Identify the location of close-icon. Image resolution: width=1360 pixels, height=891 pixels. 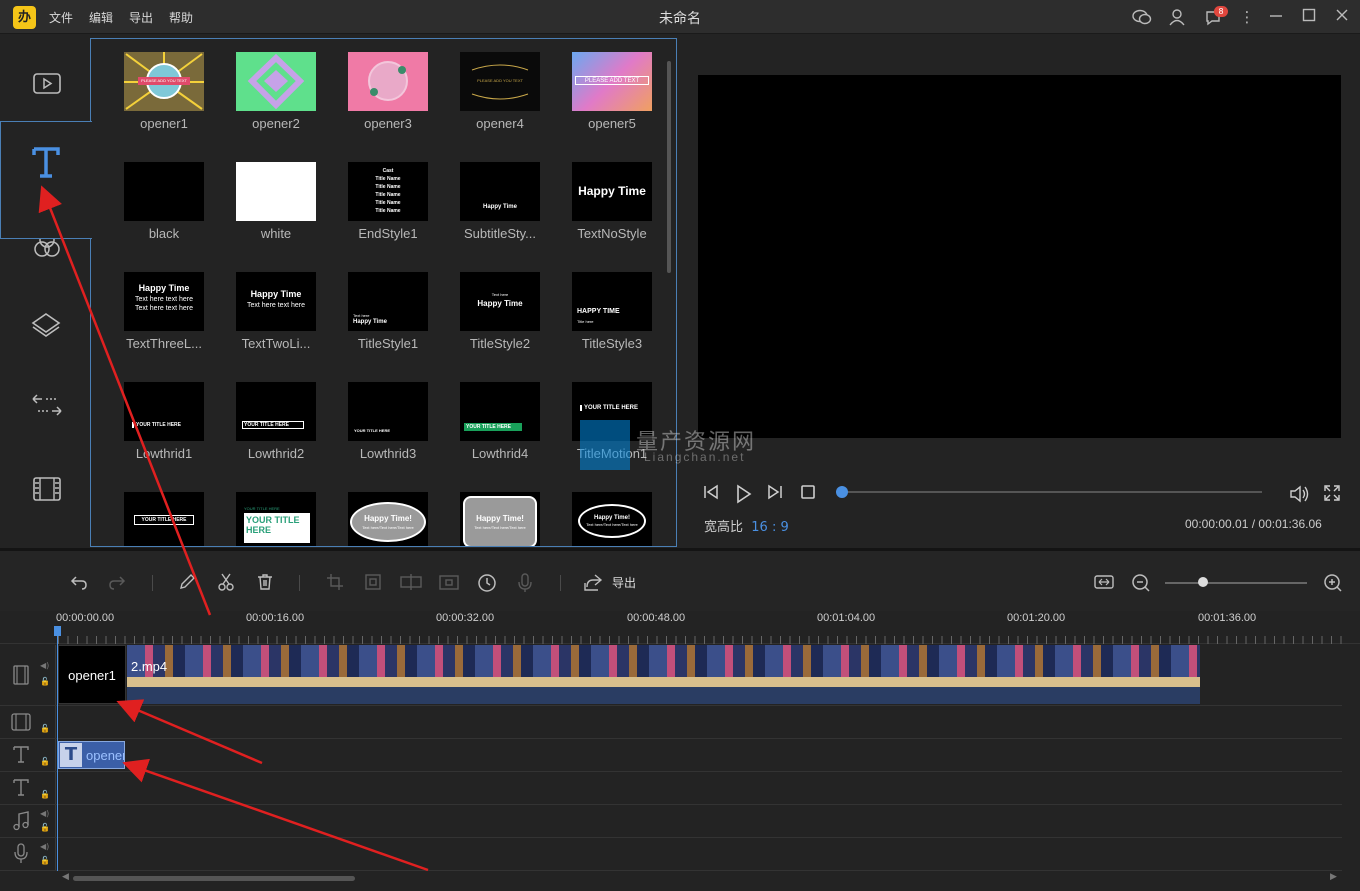
(1342, 17).